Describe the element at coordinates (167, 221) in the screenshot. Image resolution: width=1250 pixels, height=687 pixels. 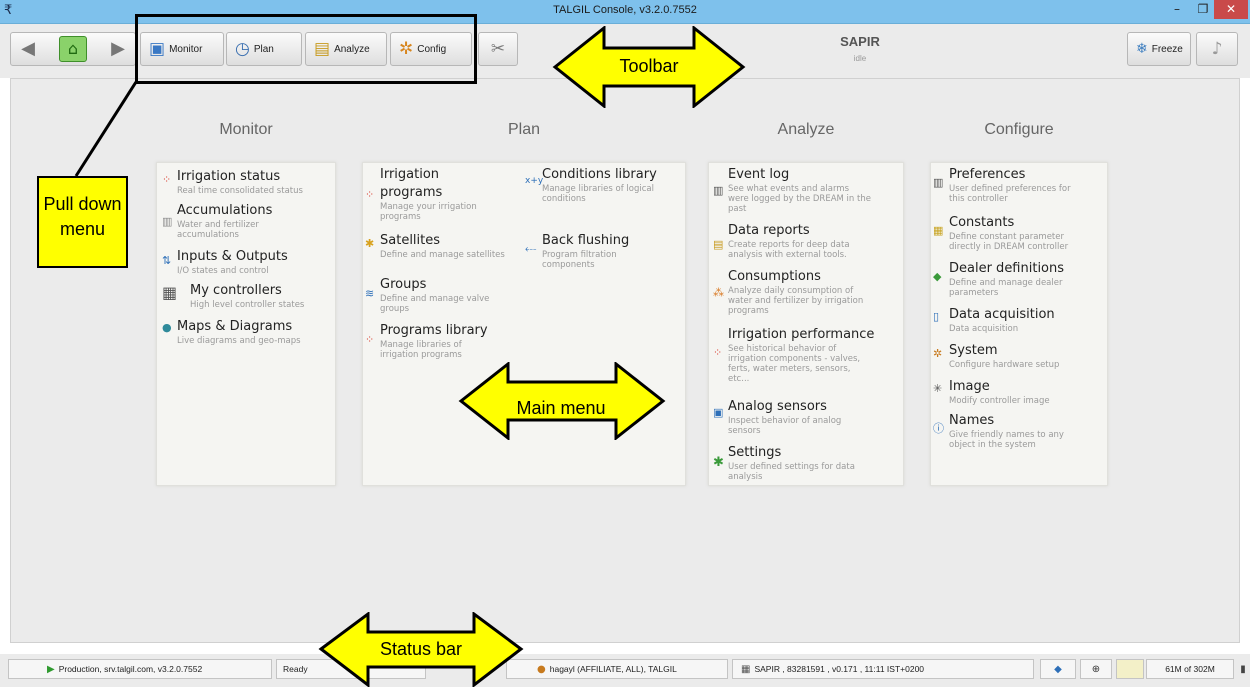
I see `accumulations-icon: ▥` at that location.